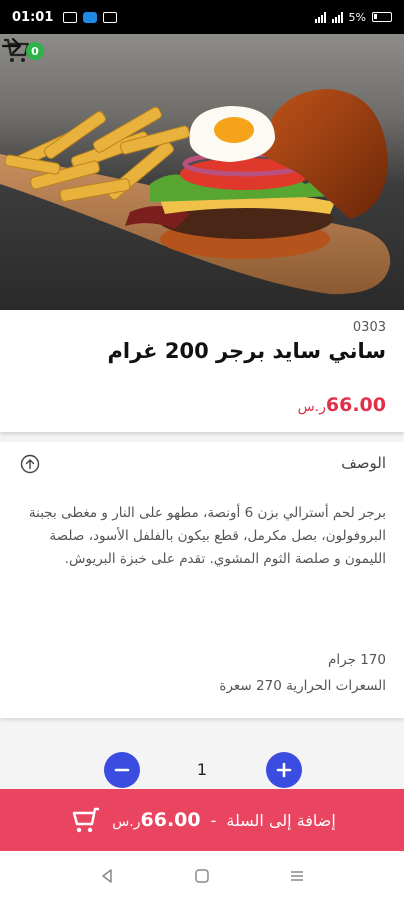  What do you see at coordinates (355, 405) in the screenshot?
I see `price-amount: 66.00` at bounding box center [355, 405].